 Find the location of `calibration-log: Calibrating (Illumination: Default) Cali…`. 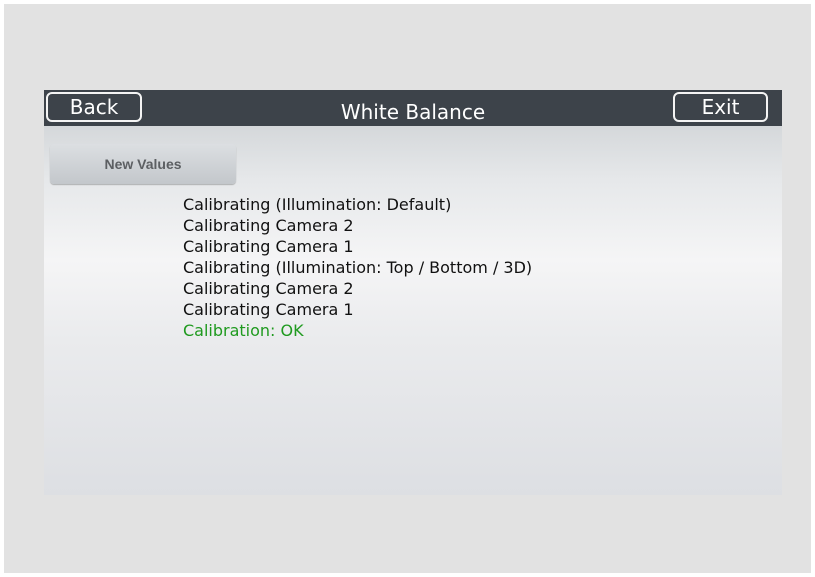

calibration-log: Calibrating (Illumination: Default) Cali… is located at coordinates (357, 267).